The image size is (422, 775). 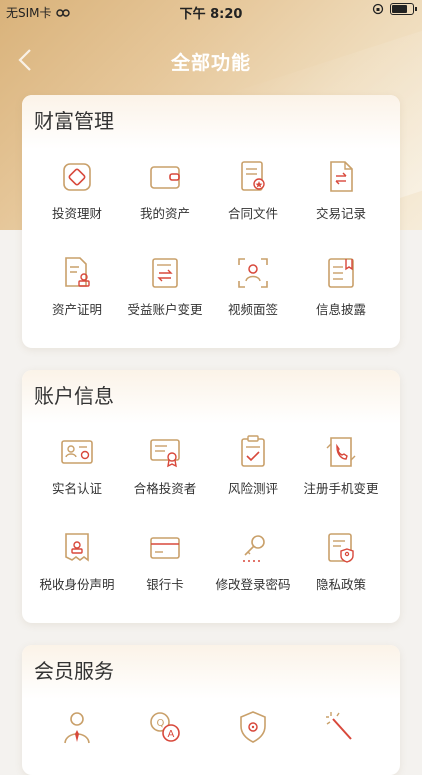 What do you see at coordinates (74, 396) in the screenshot?
I see `section-title: 账户信息` at bounding box center [74, 396].